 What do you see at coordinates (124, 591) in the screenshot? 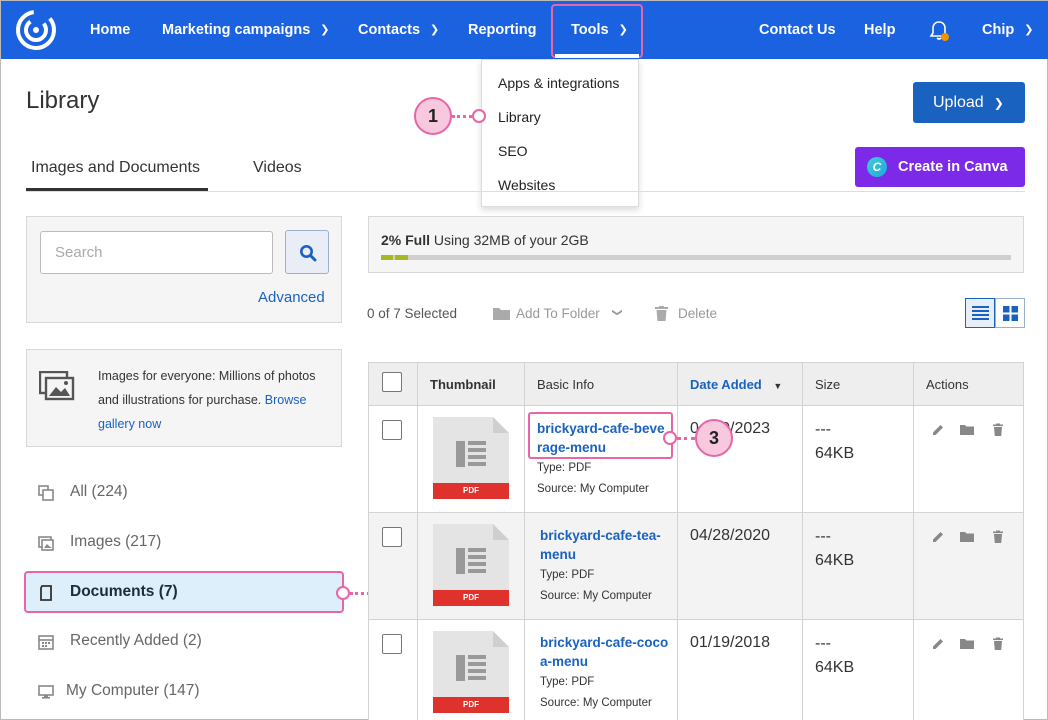
I see `sidebar-item-documents-label: Documents (7)` at bounding box center [124, 591].